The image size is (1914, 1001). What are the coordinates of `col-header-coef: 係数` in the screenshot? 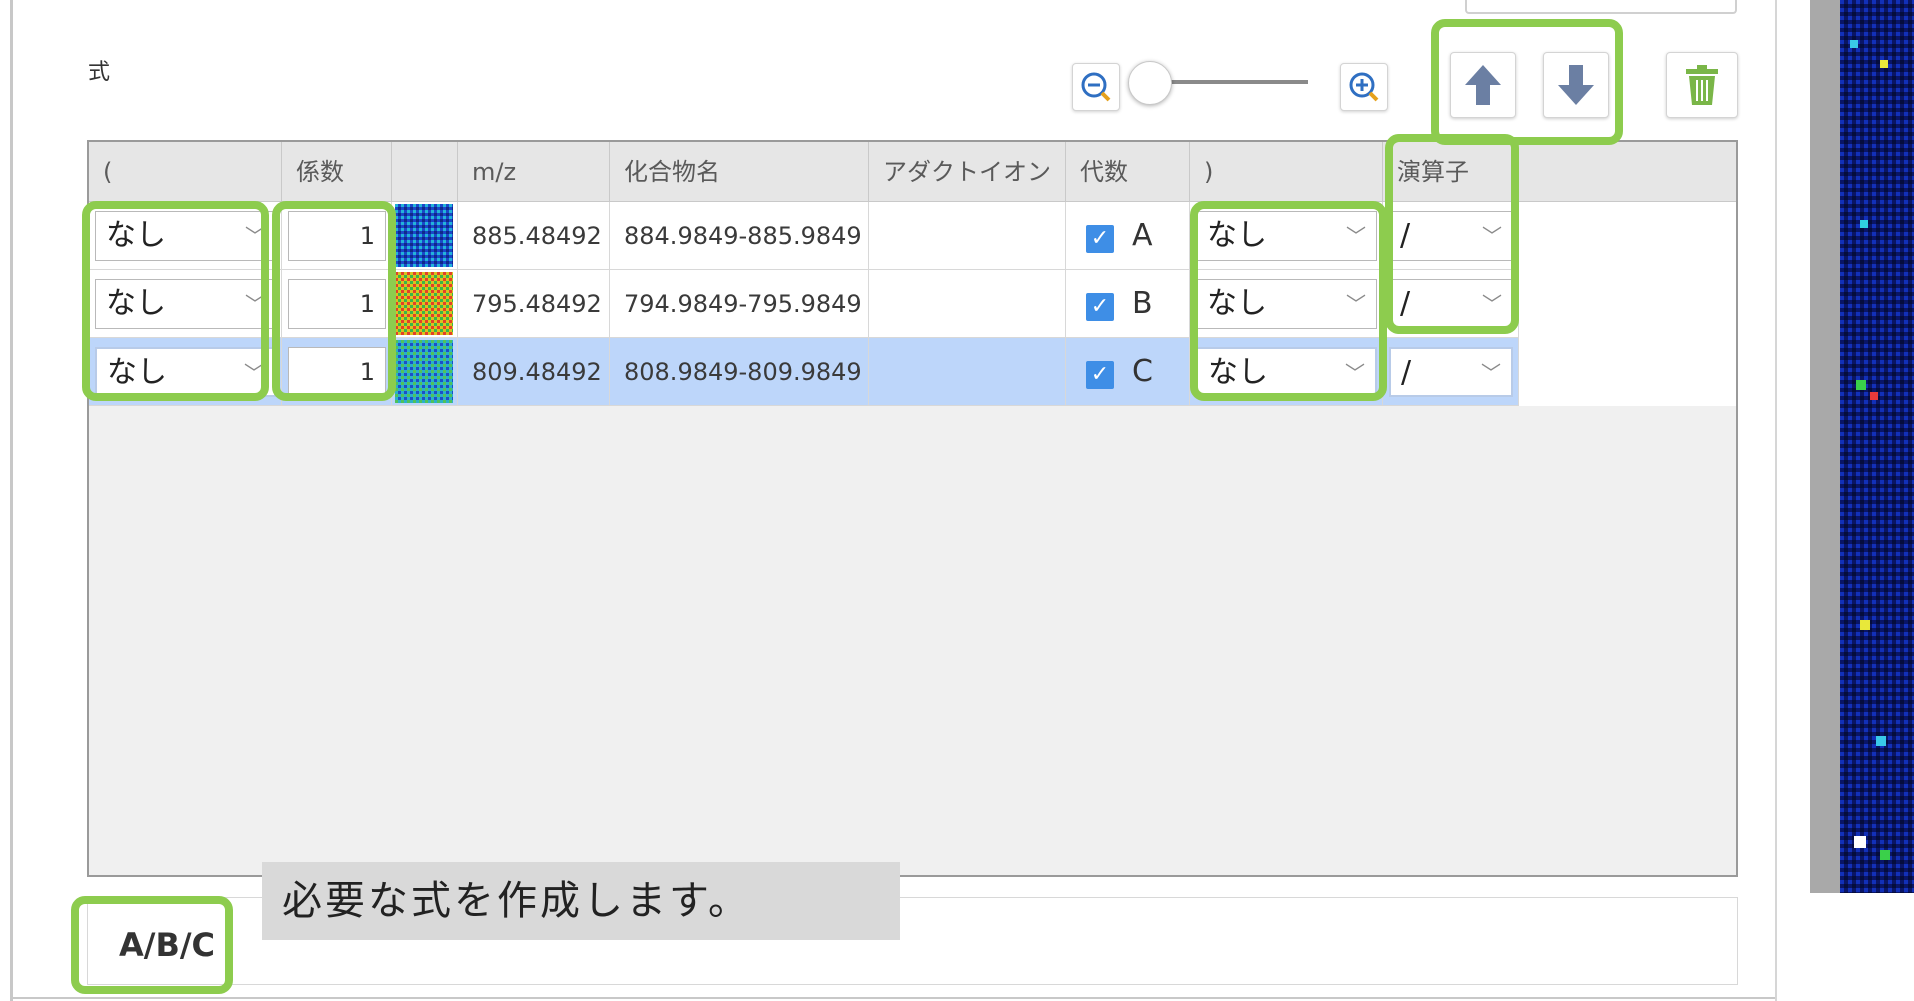 It's located at (337, 172).